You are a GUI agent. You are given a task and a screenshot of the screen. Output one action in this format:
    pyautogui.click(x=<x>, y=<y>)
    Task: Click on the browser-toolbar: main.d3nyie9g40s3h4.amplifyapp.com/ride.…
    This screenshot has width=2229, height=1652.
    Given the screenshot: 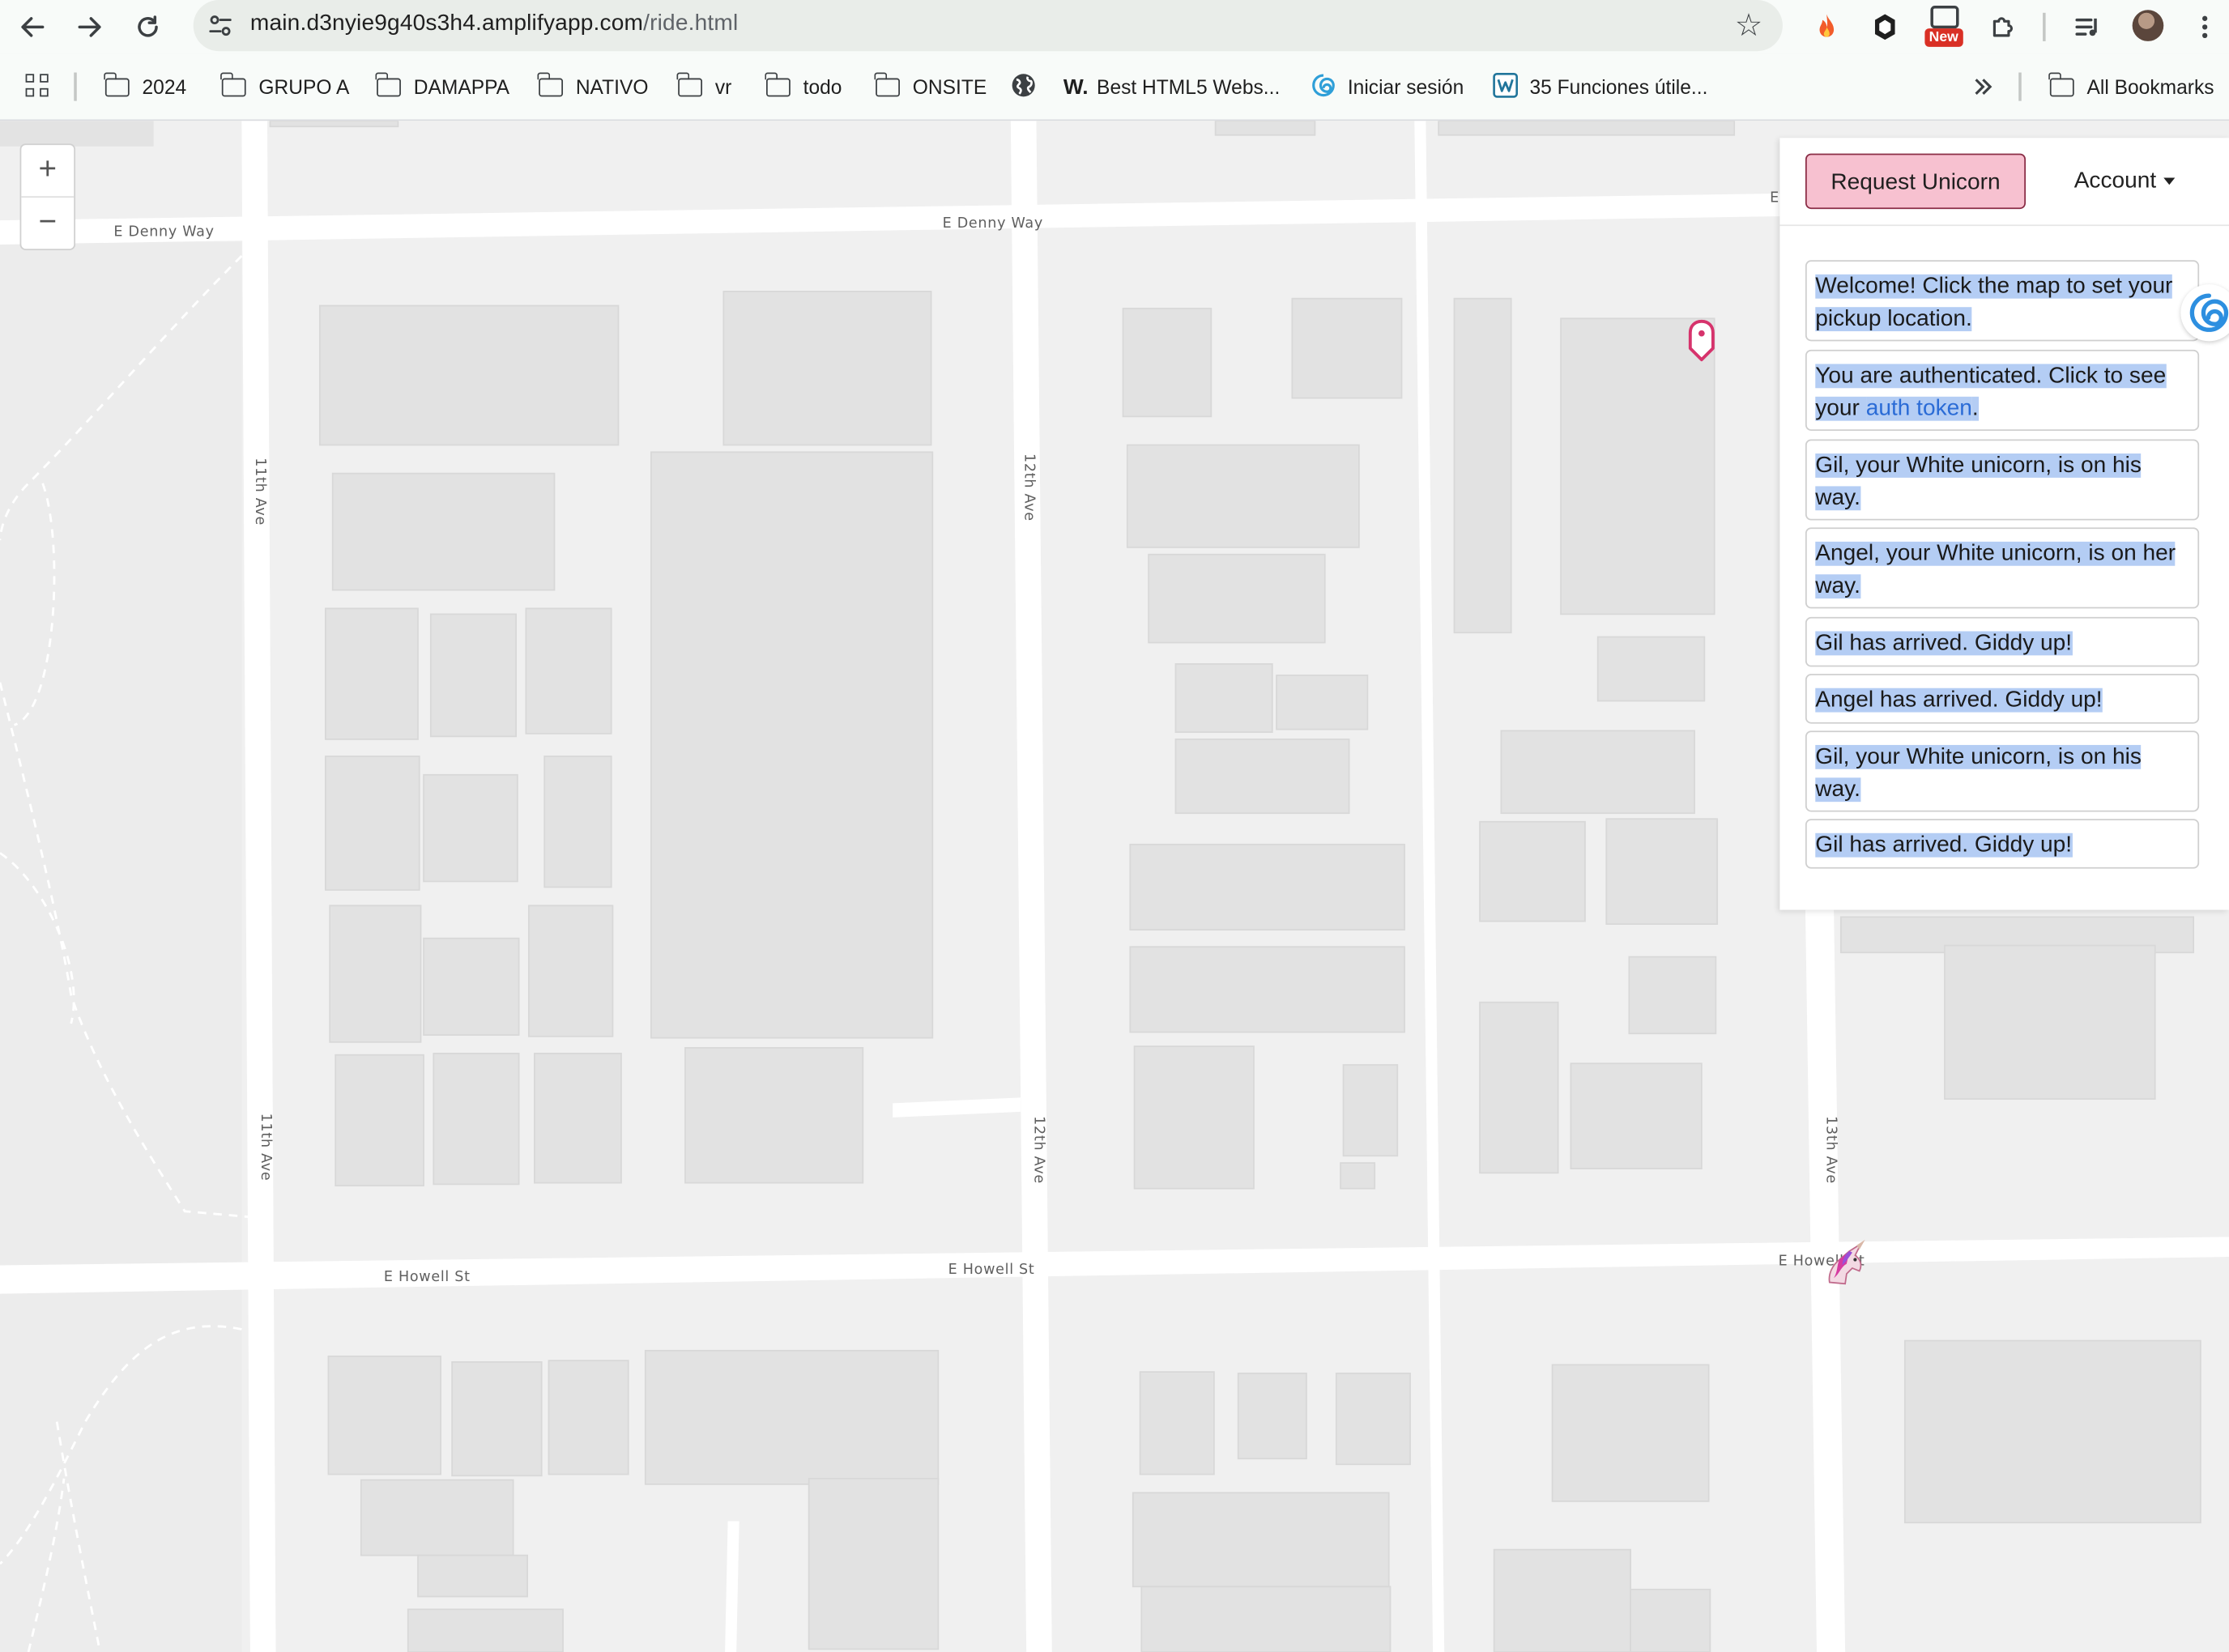 What is the action you would take?
    pyautogui.click(x=1114, y=27)
    